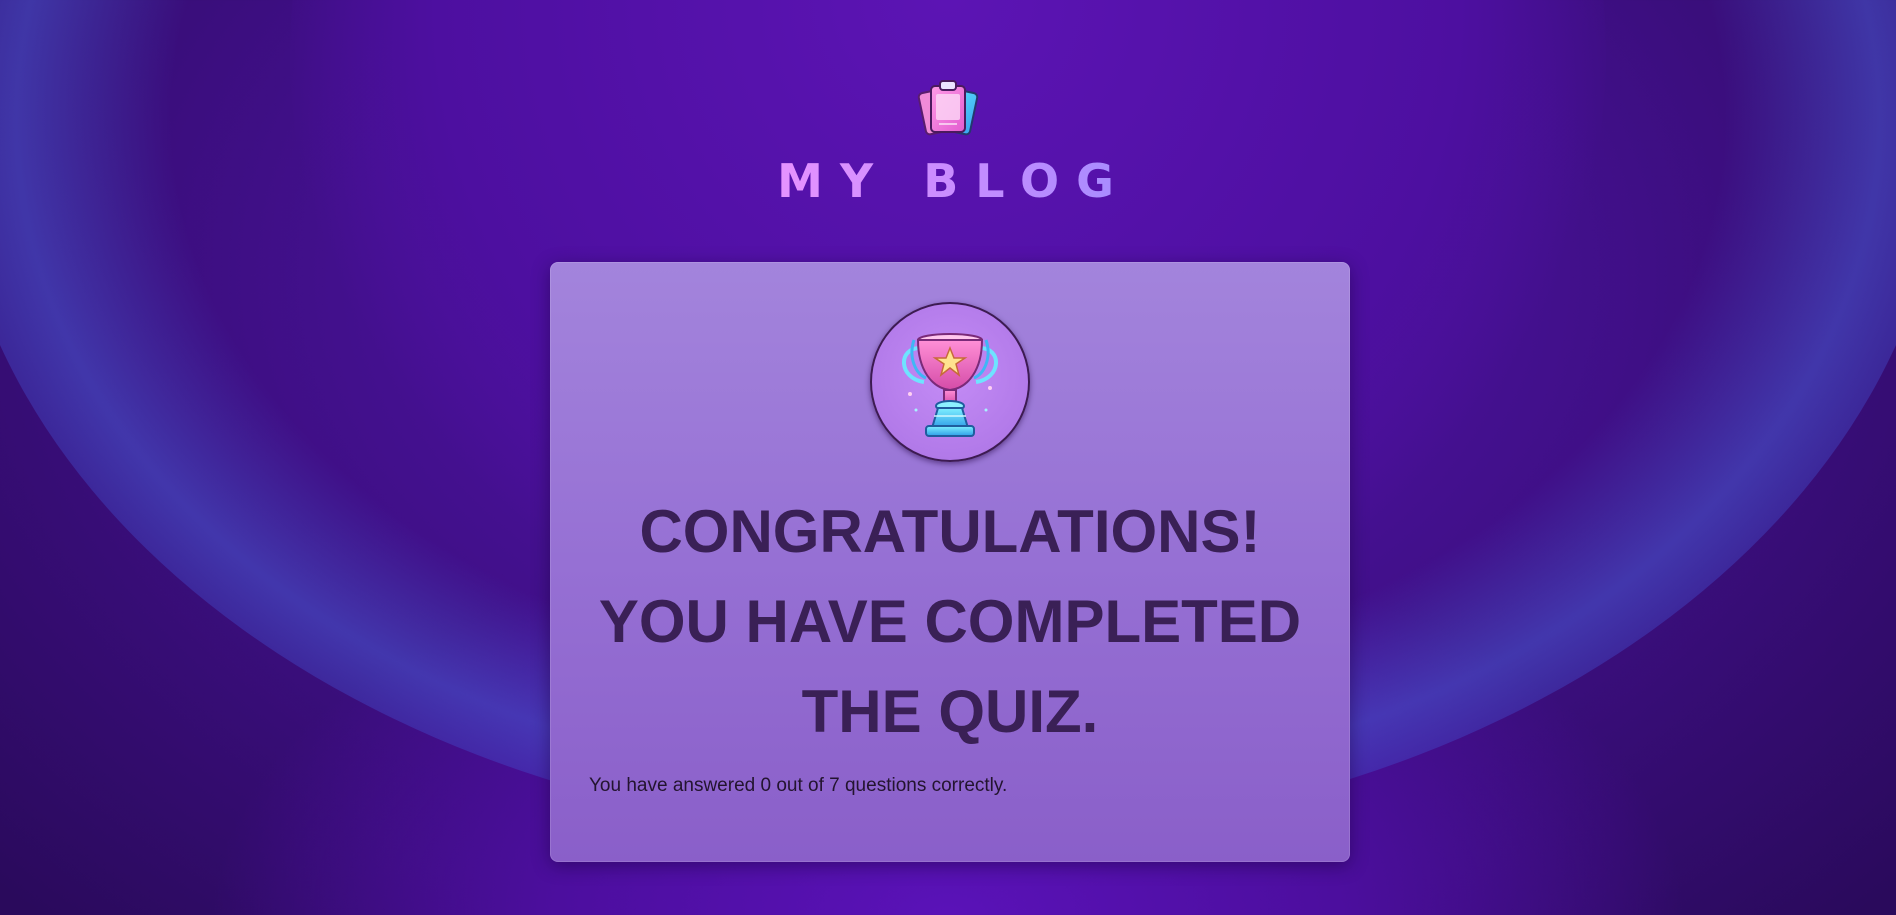  What do you see at coordinates (948, 108) in the screenshot?
I see `clipboard-cards-icon` at bounding box center [948, 108].